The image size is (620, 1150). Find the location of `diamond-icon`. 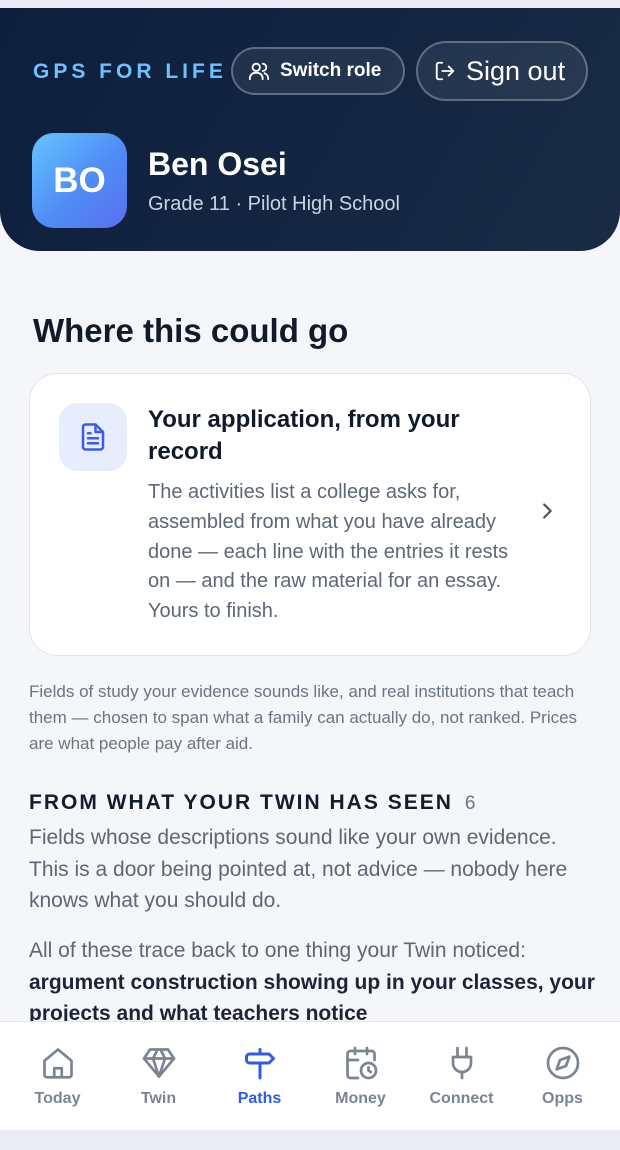

diamond-icon is located at coordinates (158, 1063).